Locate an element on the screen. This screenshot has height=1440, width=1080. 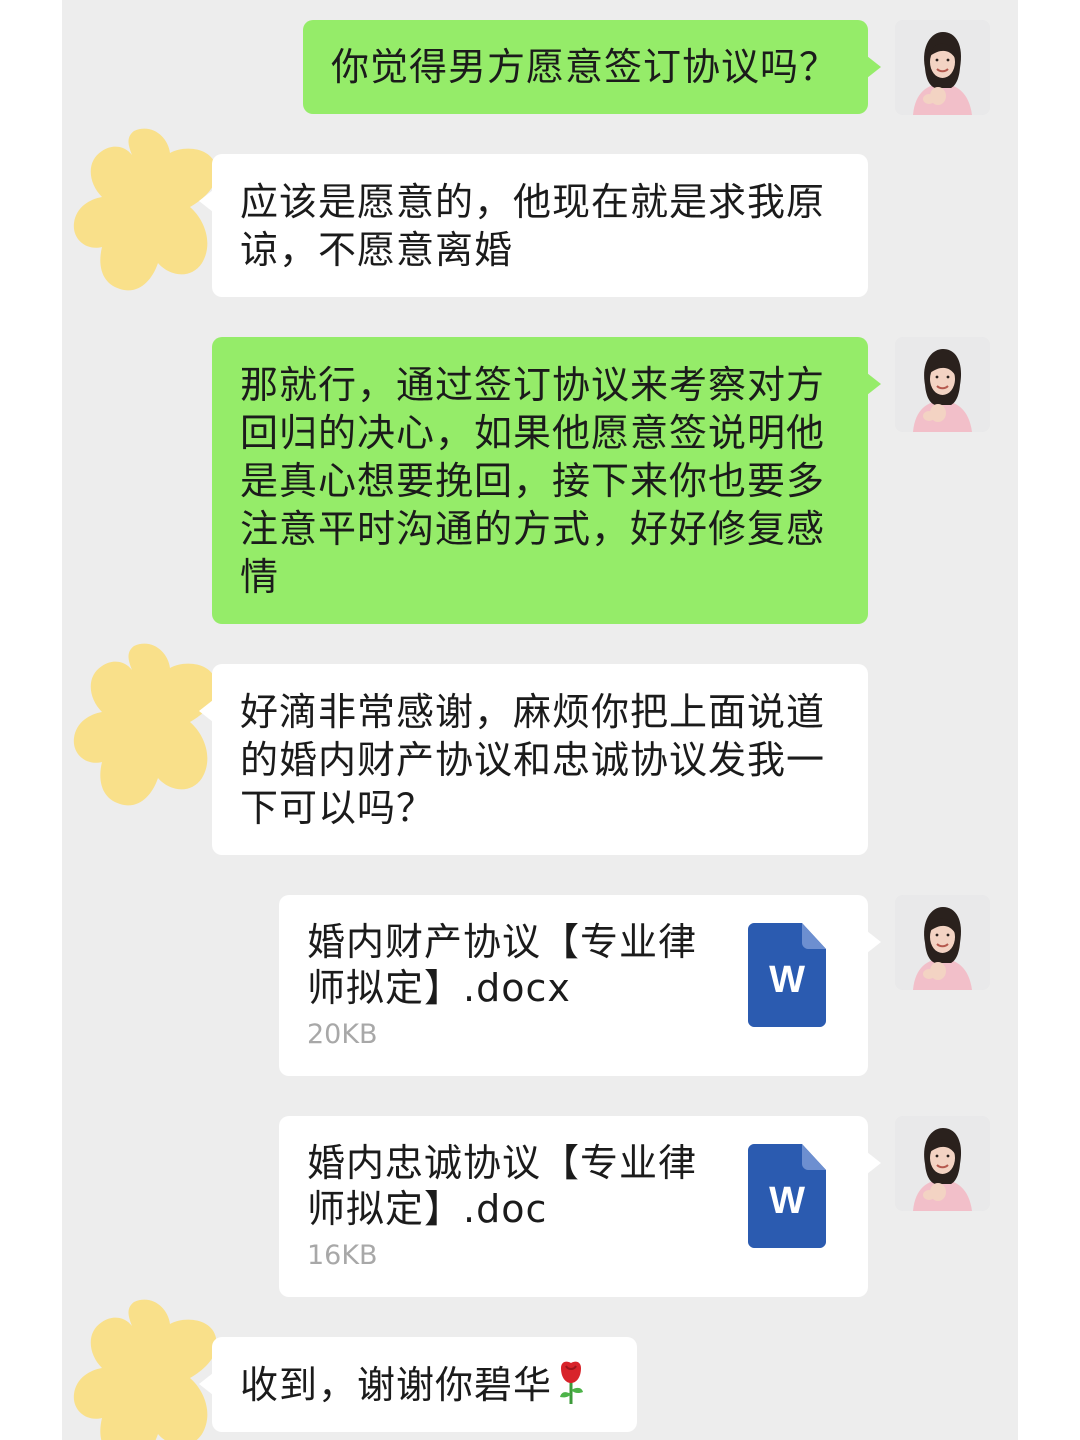
file-name-line: 婚内忠诚协议【专业律 is located at coordinates (502, 1163).